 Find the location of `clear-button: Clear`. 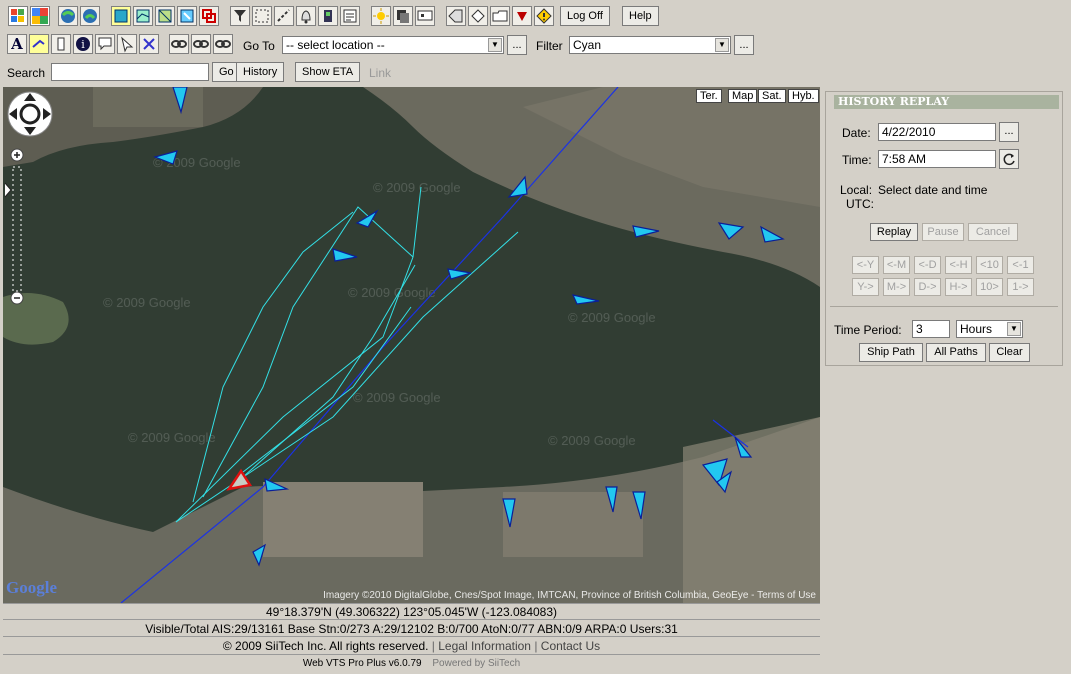

clear-button: Clear is located at coordinates (1009, 352).